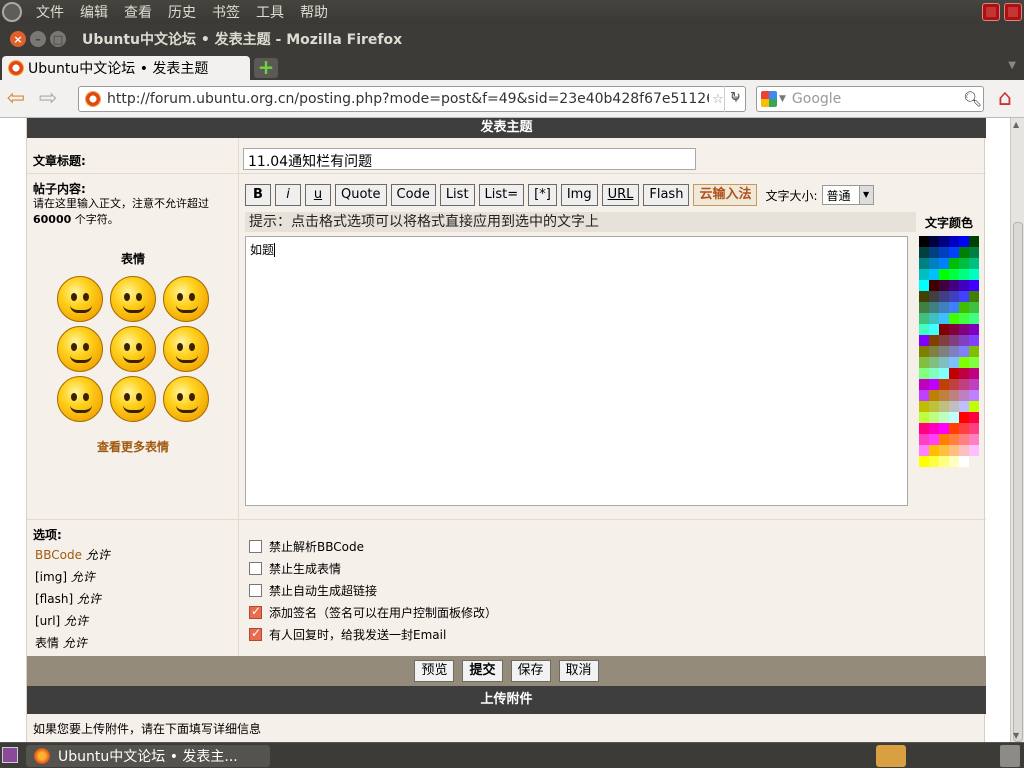 This screenshot has height=768, width=1024. What do you see at coordinates (93, 99) in the screenshot?
I see `site-identity-icon` at bounding box center [93, 99].